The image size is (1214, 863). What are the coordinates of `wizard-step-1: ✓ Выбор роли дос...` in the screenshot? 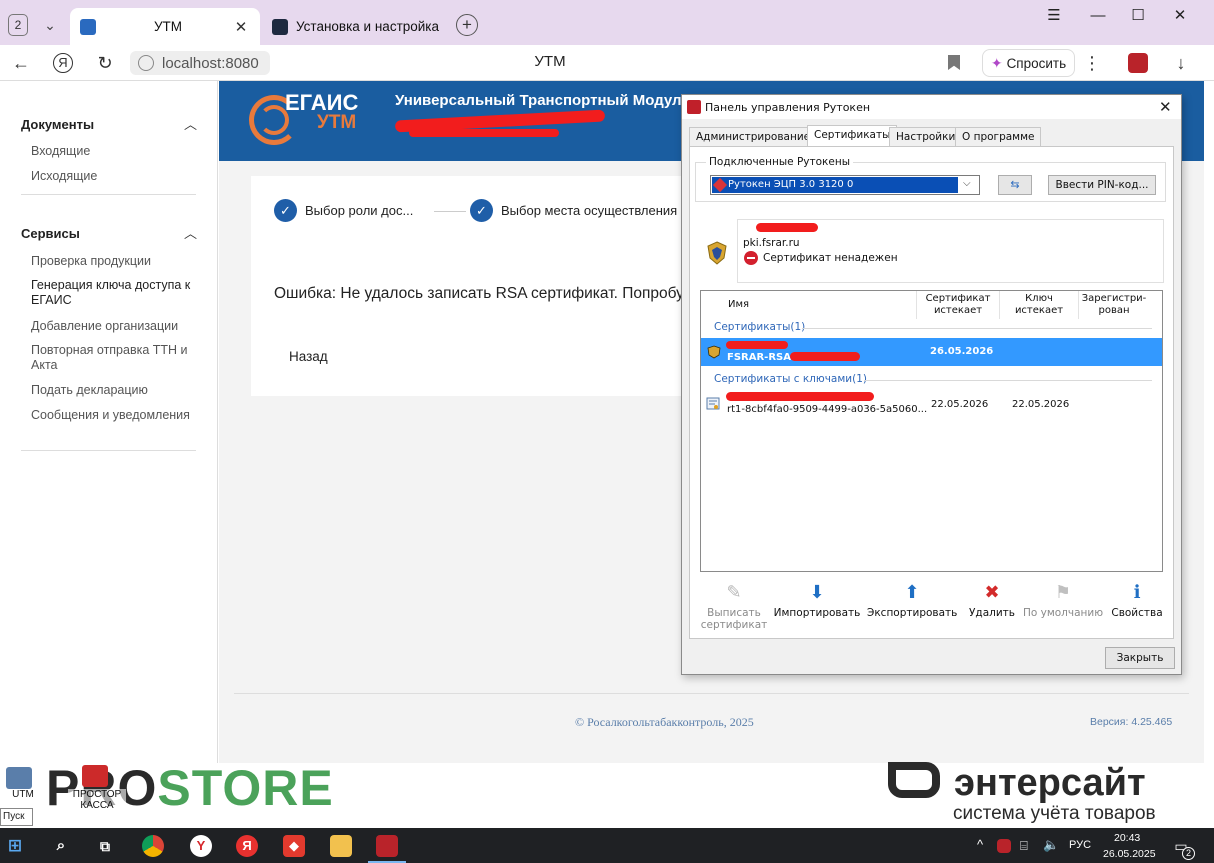 It's located at (343, 210).